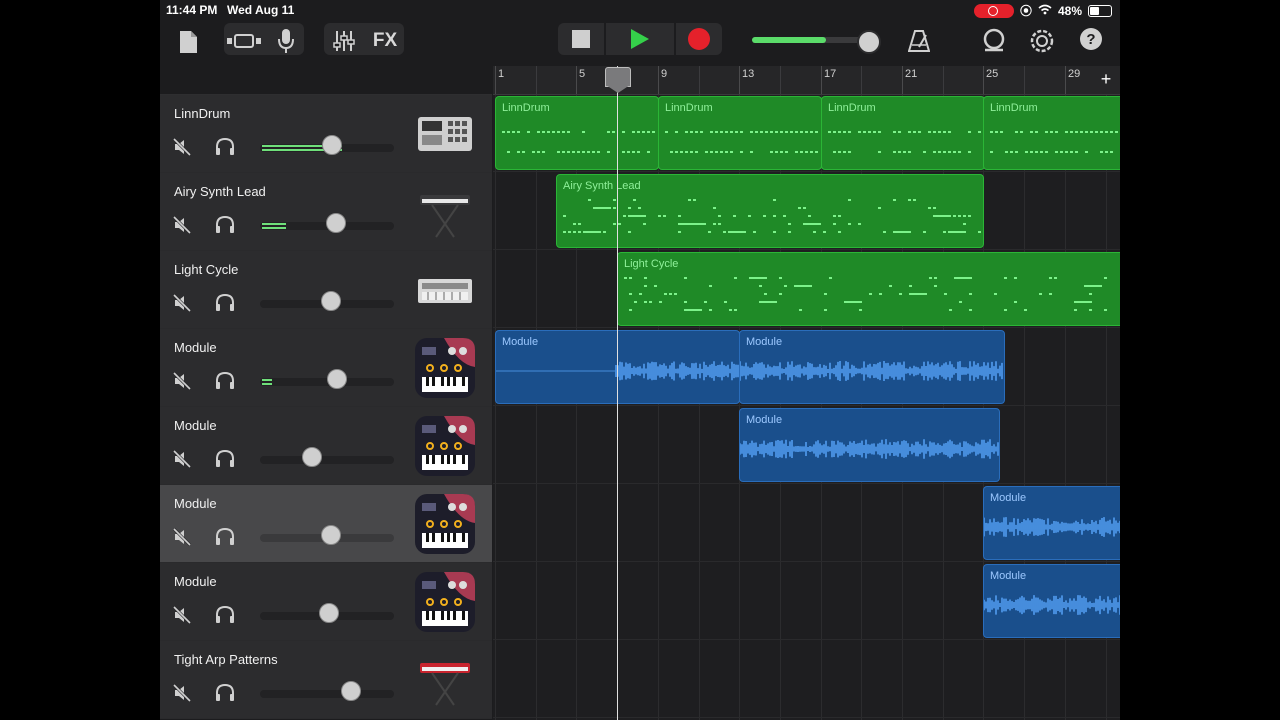  Describe the element at coordinates (1091, 39) in the screenshot. I see `help-icon: ?` at that location.